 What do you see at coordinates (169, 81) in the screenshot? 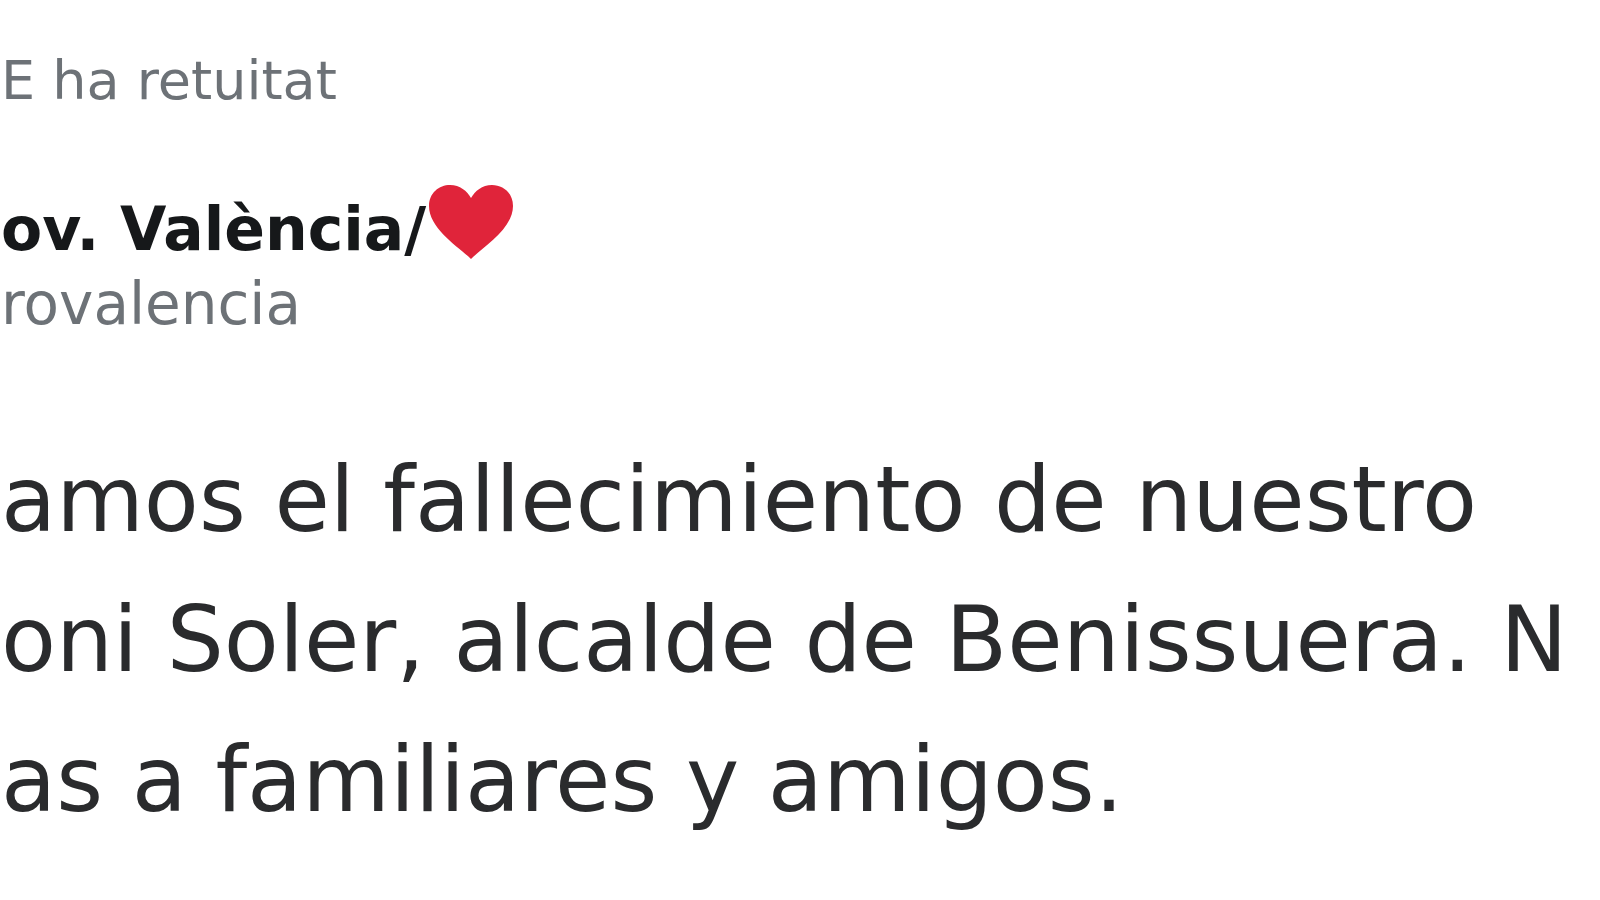
I see `retweet-label: E ha retuitat` at bounding box center [169, 81].